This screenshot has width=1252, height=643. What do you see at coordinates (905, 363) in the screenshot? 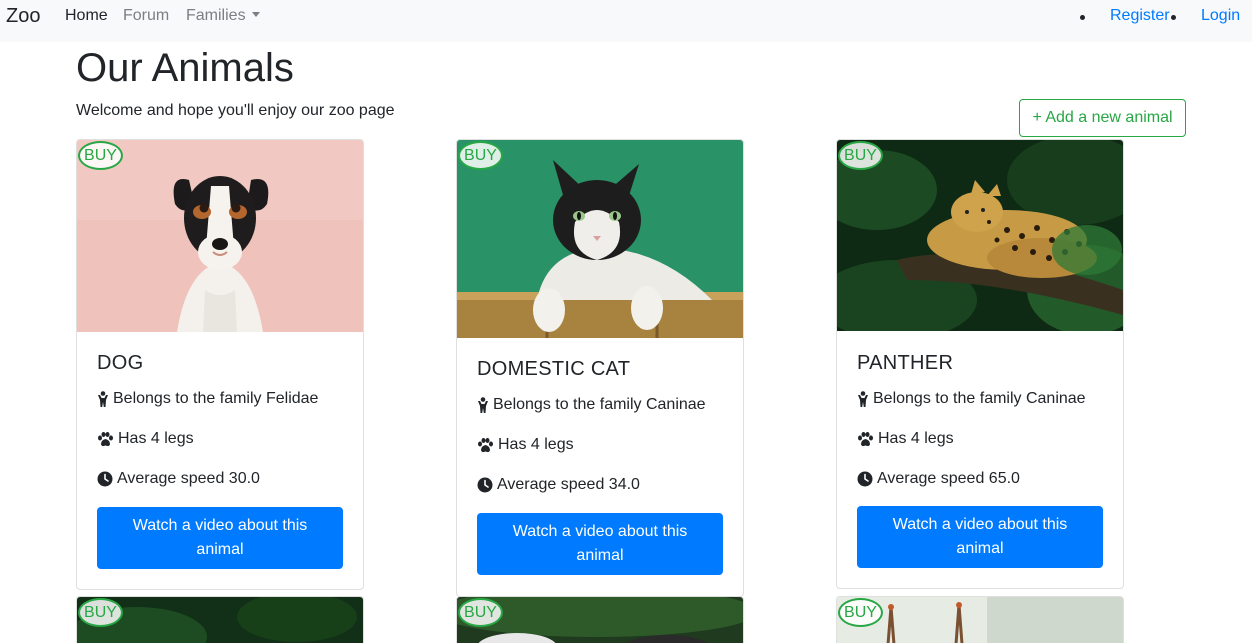
I see `animal-name: PANTHER` at bounding box center [905, 363].